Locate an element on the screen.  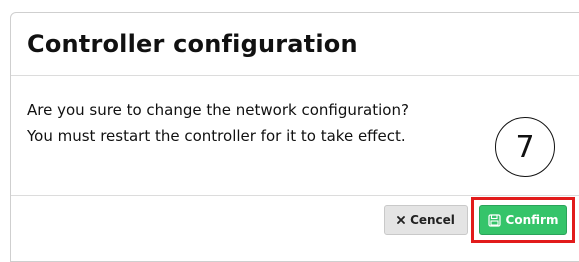
step-number-marker: 7 is located at coordinates (525, 147).